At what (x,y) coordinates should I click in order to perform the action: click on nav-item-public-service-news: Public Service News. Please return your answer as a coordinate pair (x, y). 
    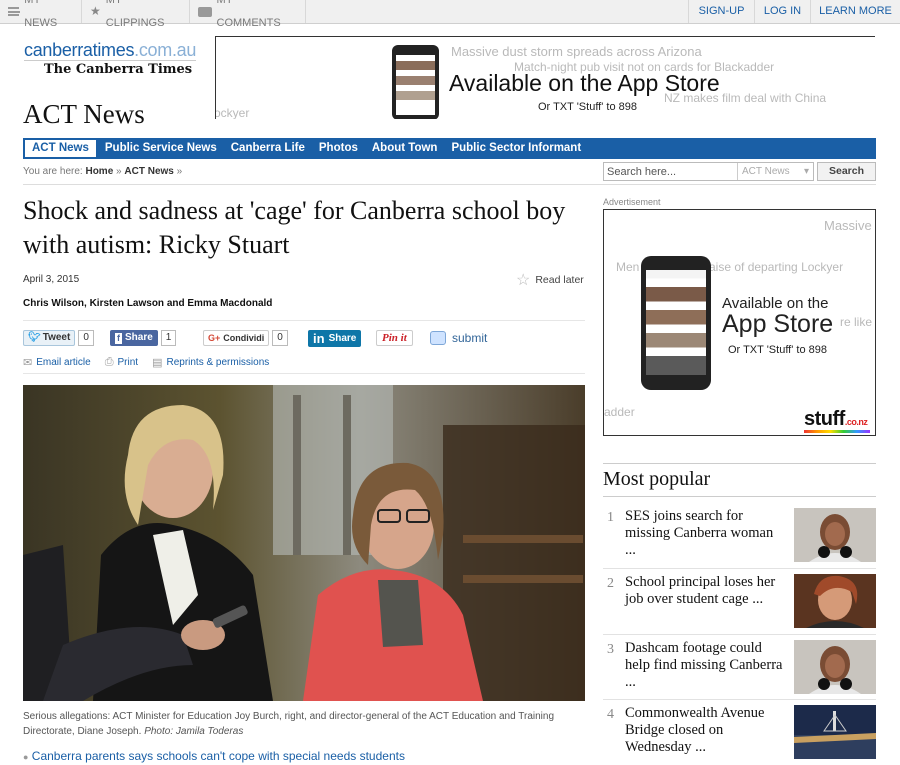
    Looking at the image, I should click on (161, 148).